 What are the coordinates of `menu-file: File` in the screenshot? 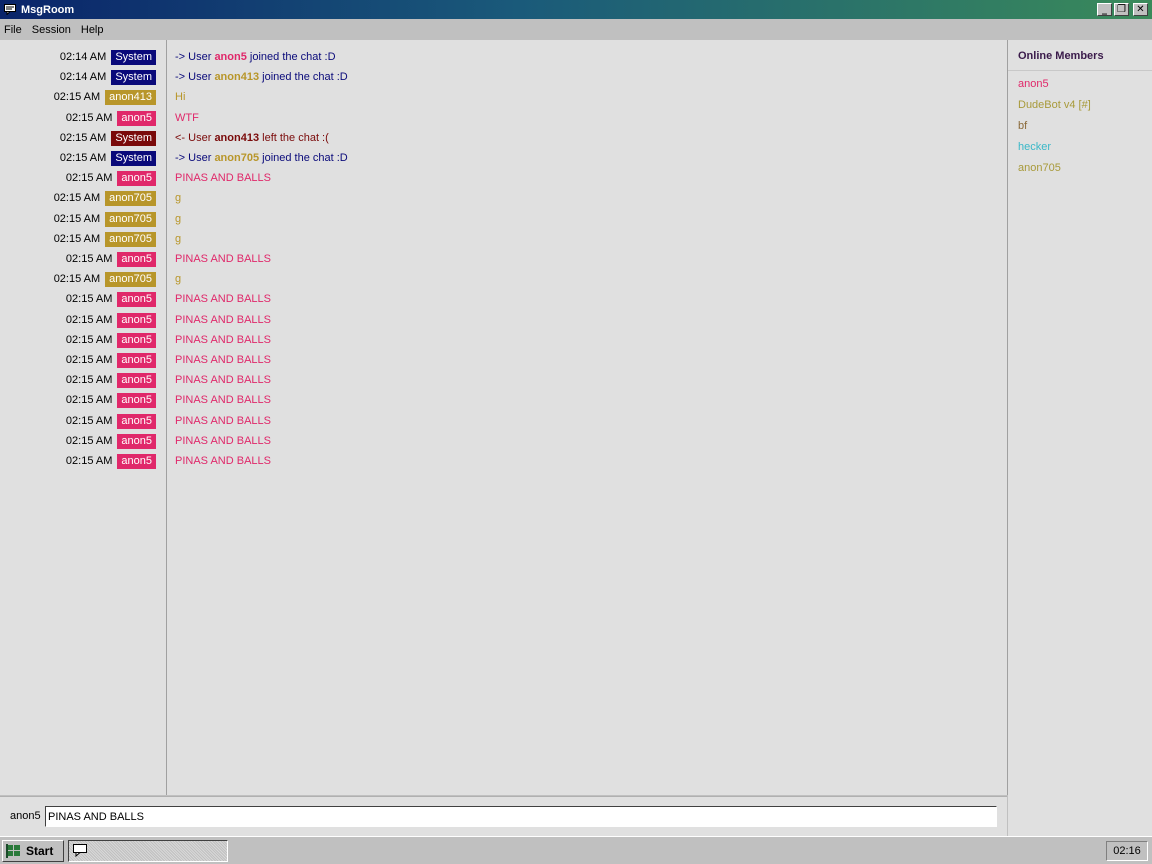 It's located at (13, 30).